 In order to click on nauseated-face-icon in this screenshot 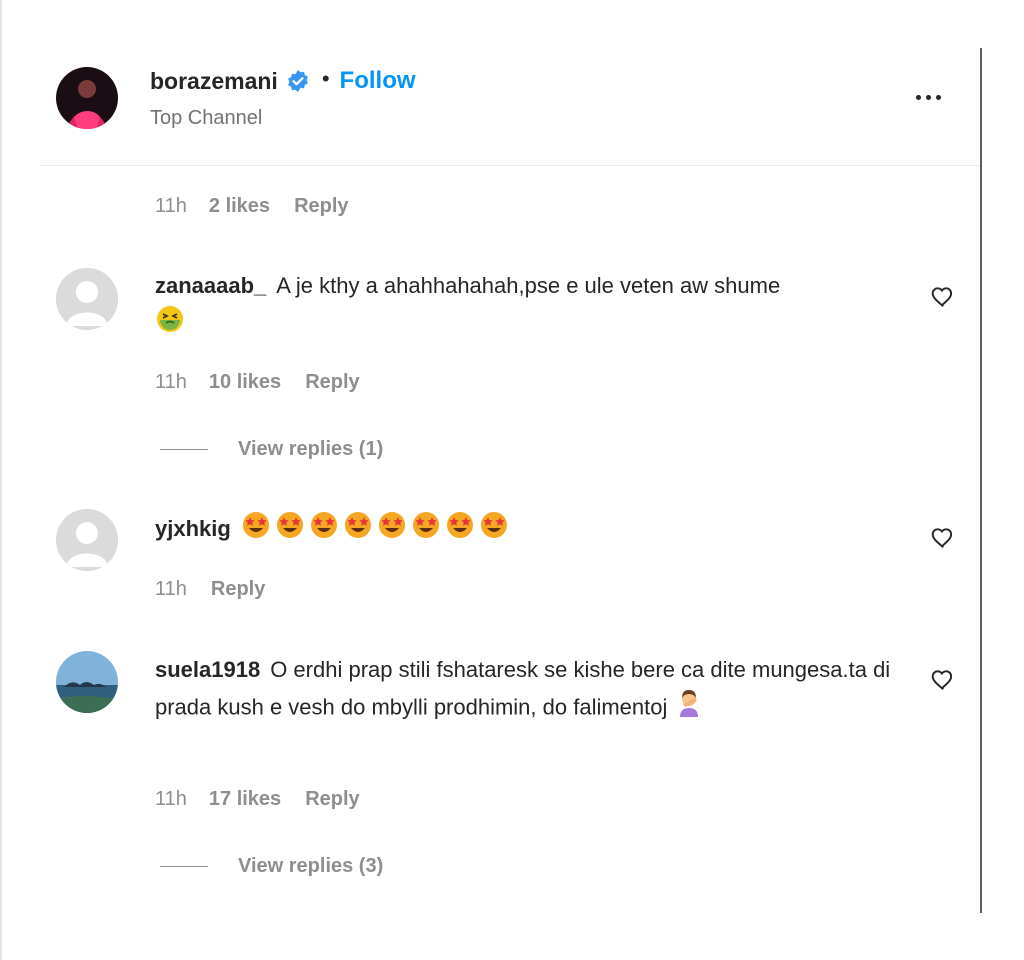, I will do `click(170, 324)`.